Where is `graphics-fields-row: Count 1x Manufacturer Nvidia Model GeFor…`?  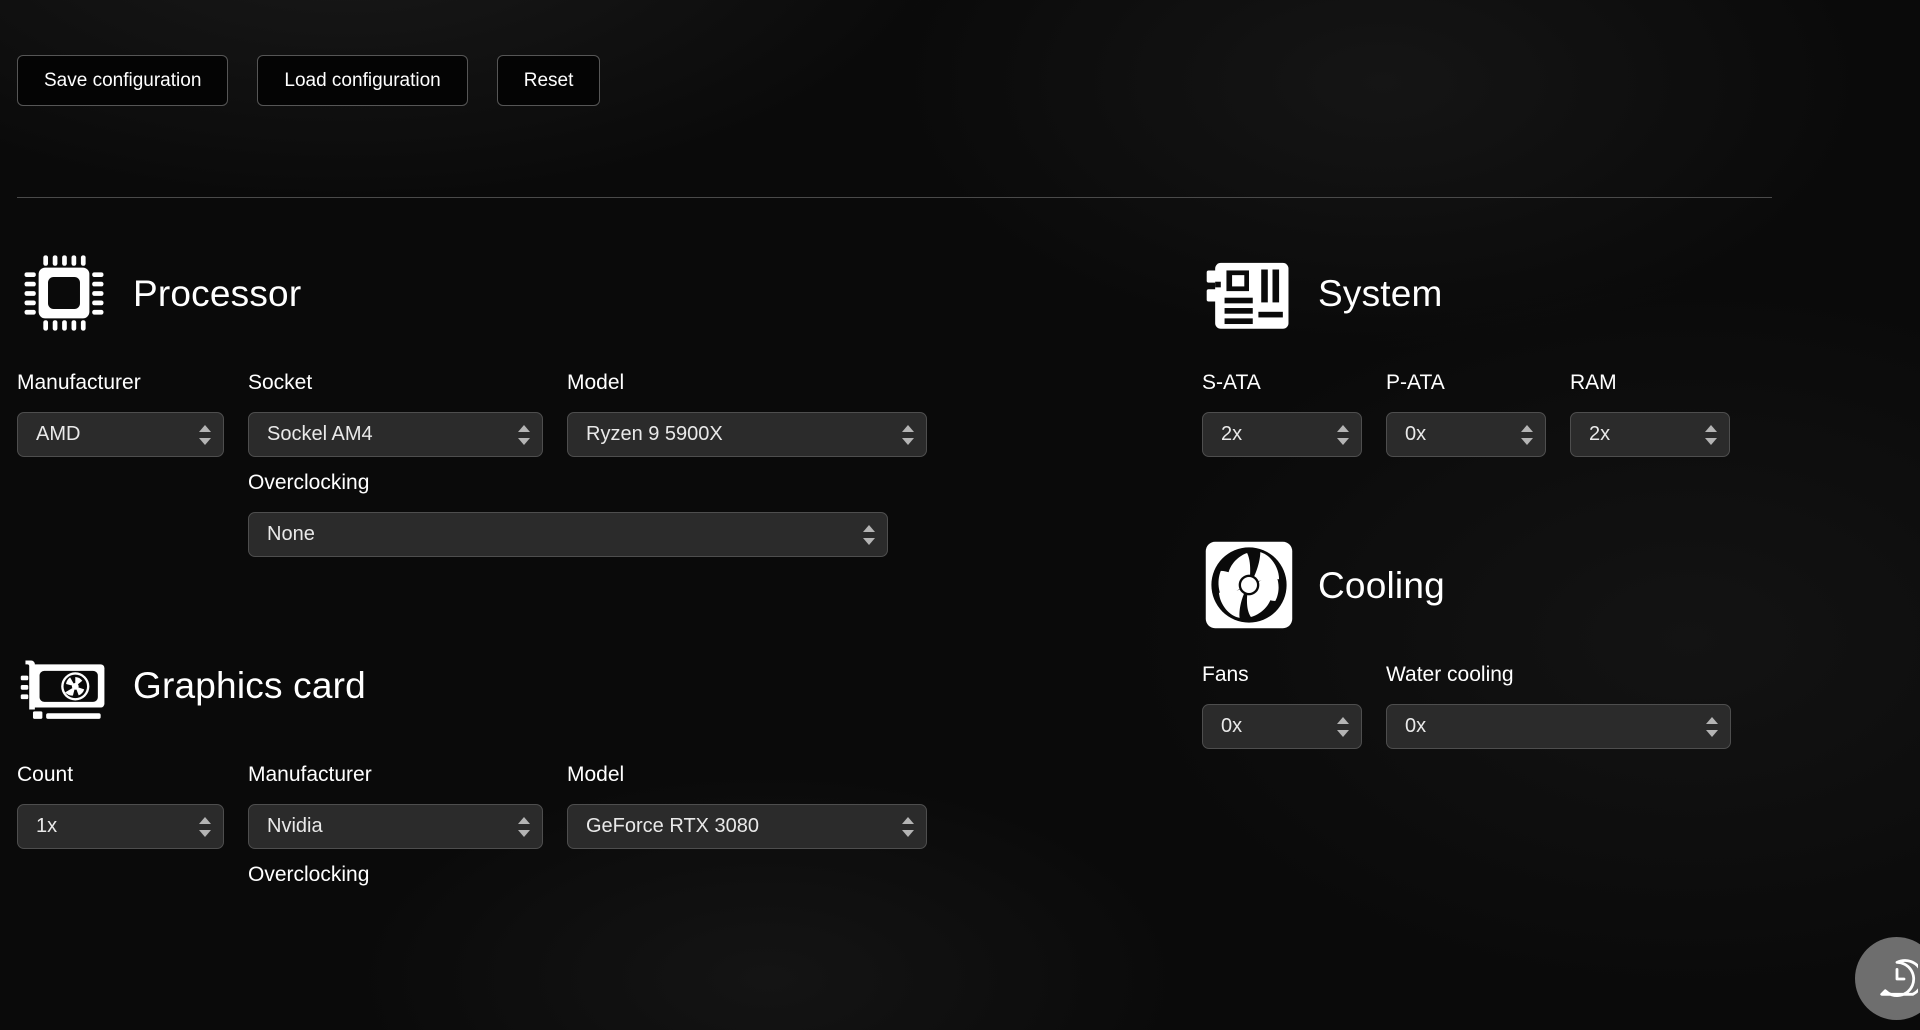 graphics-fields-row: Count 1x Manufacturer Nvidia Model GeFor… is located at coordinates (609, 806).